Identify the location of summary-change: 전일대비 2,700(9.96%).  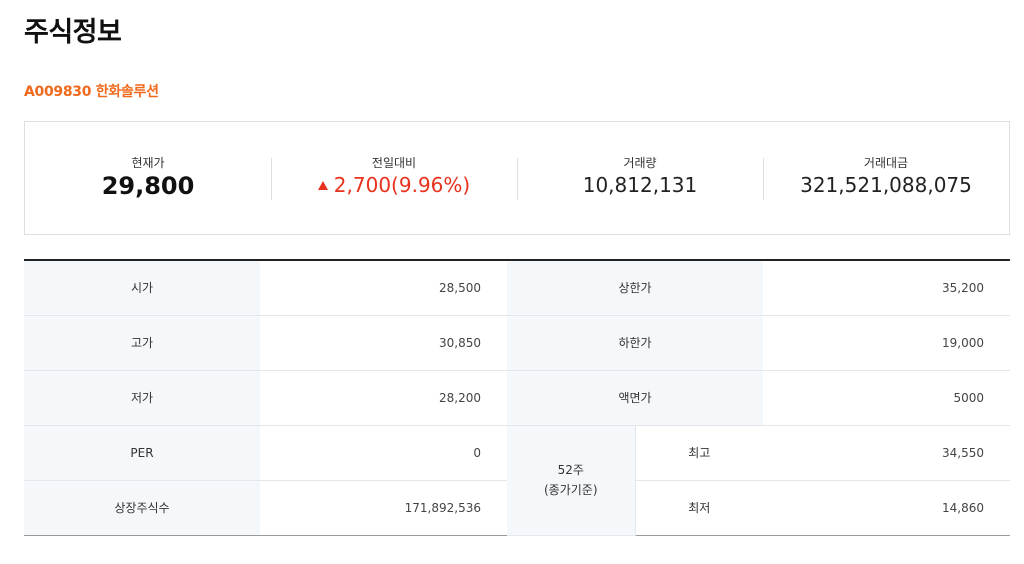
(394, 178).